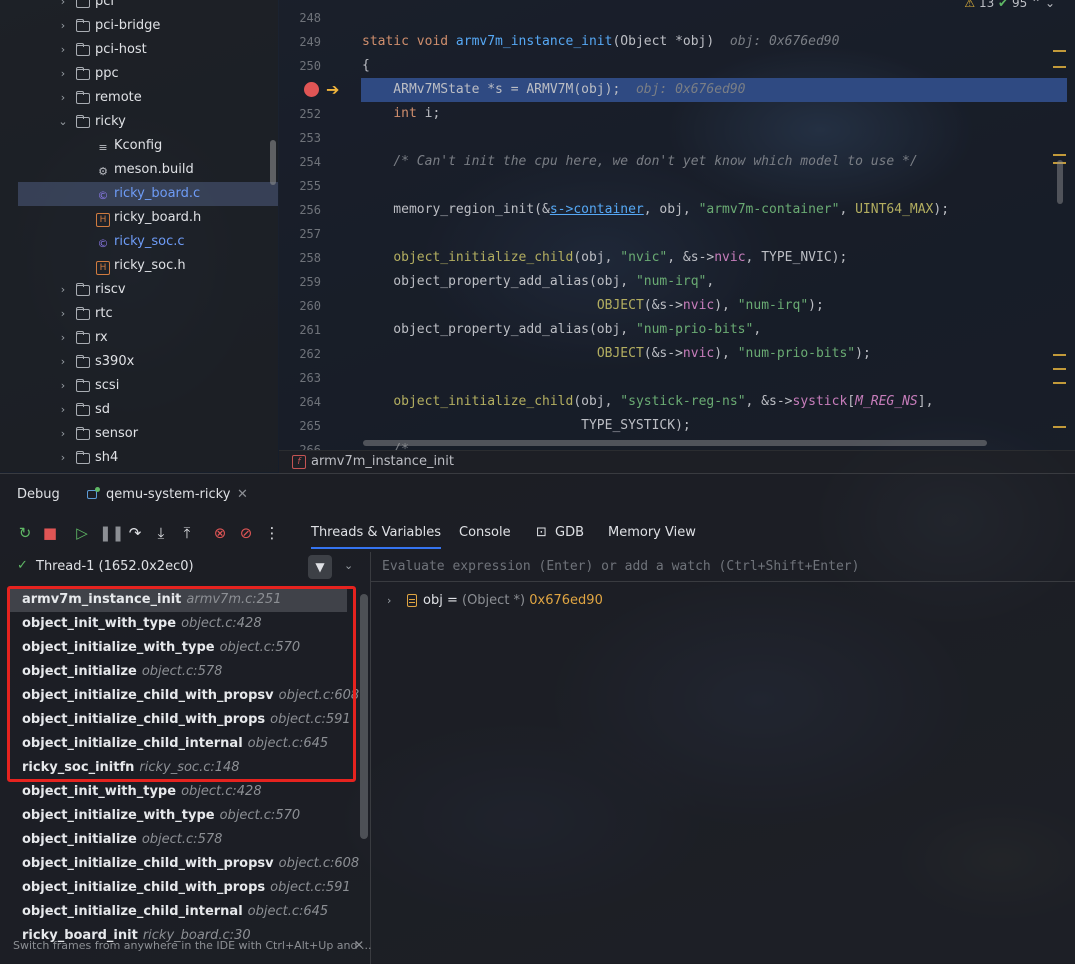 This screenshot has width=1075, height=964. I want to click on line-number: 264, so click(300, 402).